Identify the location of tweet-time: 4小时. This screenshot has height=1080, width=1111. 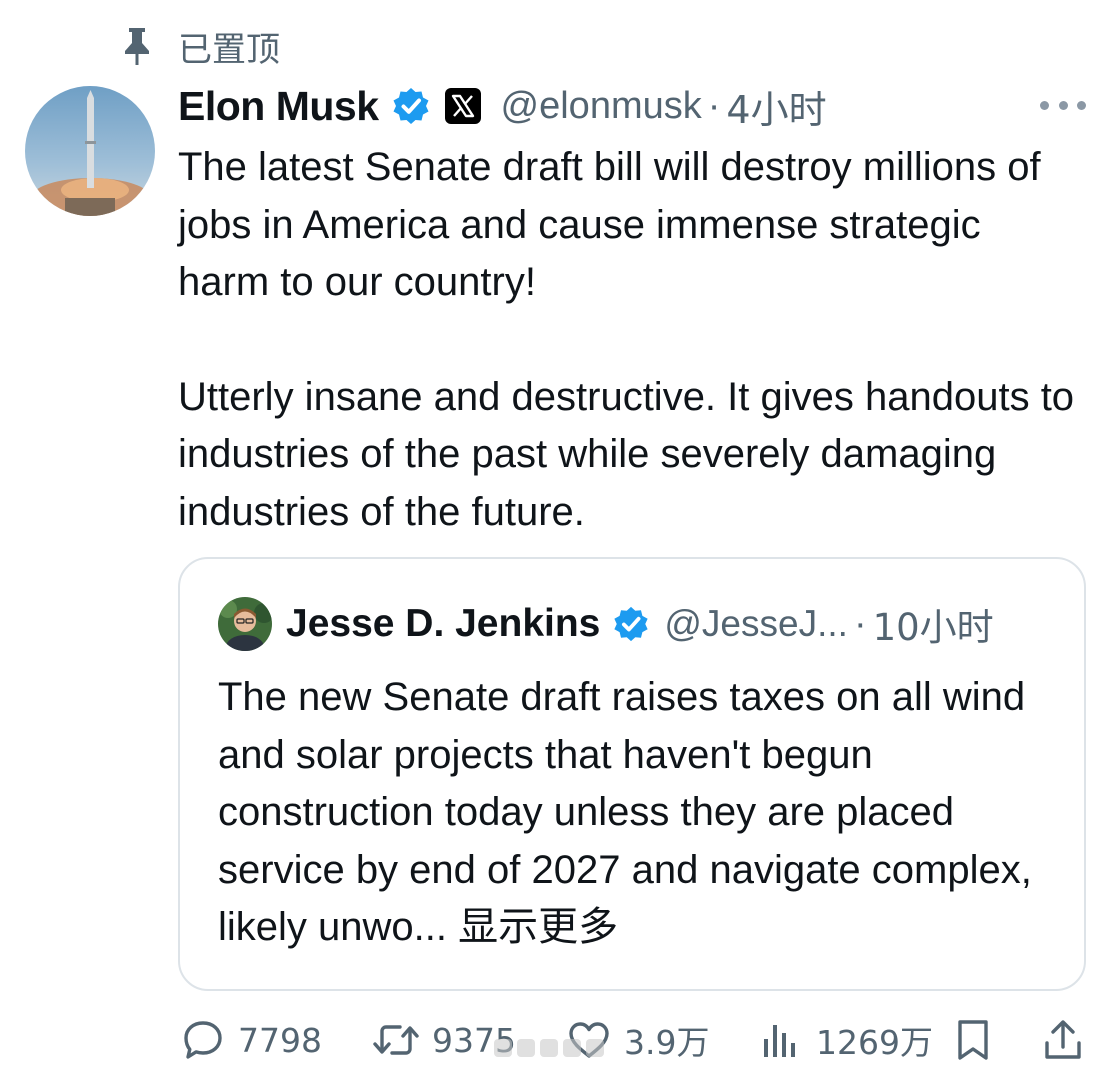
(776, 106).